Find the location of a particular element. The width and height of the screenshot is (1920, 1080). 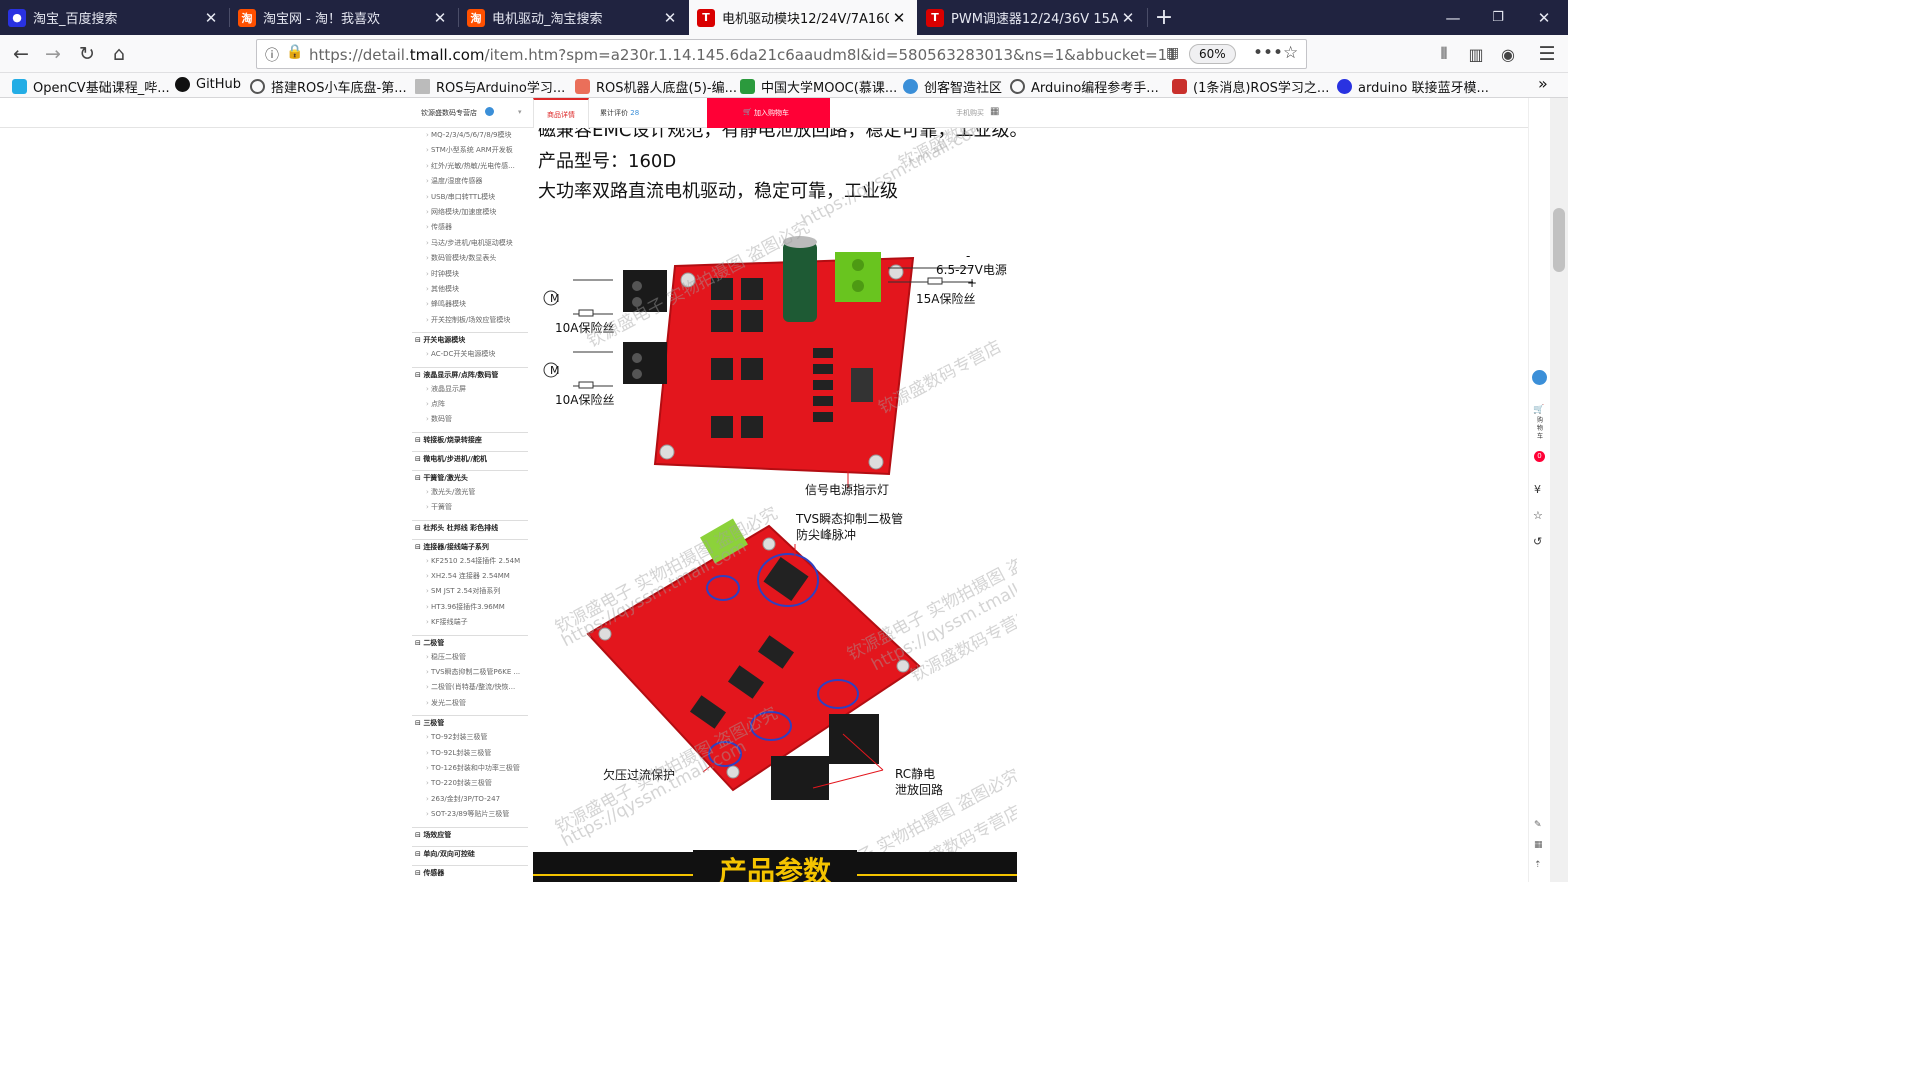

library-icon: ⫴ is located at coordinates (1444, 54).